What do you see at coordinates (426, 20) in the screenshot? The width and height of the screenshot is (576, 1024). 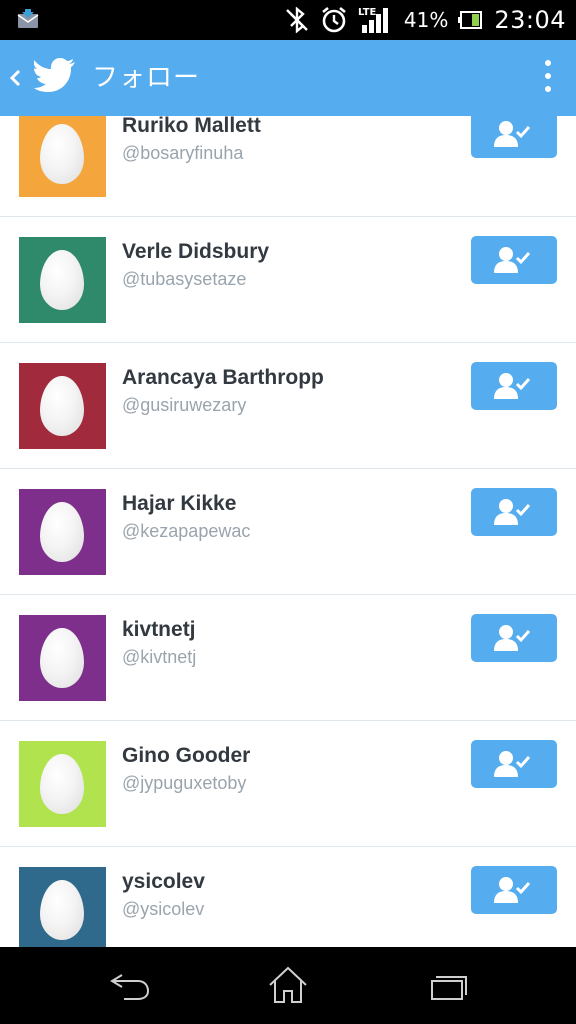 I see `battery-percent: 41%` at bounding box center [426, 20].